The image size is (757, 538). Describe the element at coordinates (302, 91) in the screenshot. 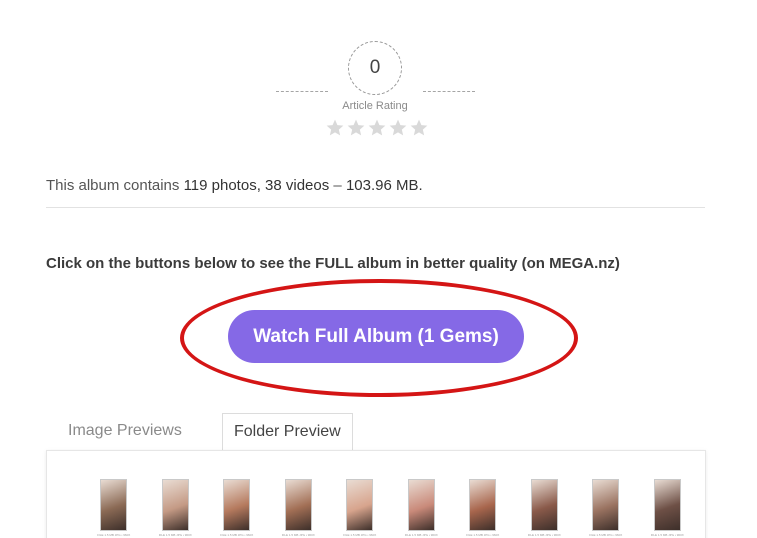

I see `rating-divider-left` at that location.